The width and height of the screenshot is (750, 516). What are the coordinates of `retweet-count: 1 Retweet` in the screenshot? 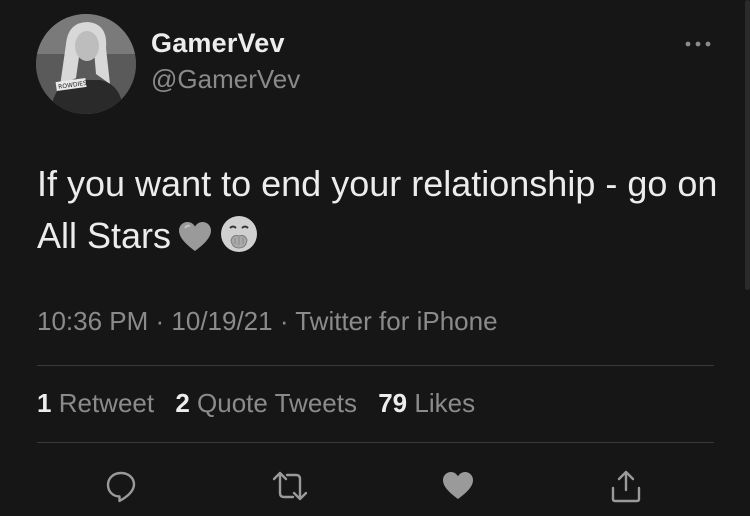 It's located at (95, 403).